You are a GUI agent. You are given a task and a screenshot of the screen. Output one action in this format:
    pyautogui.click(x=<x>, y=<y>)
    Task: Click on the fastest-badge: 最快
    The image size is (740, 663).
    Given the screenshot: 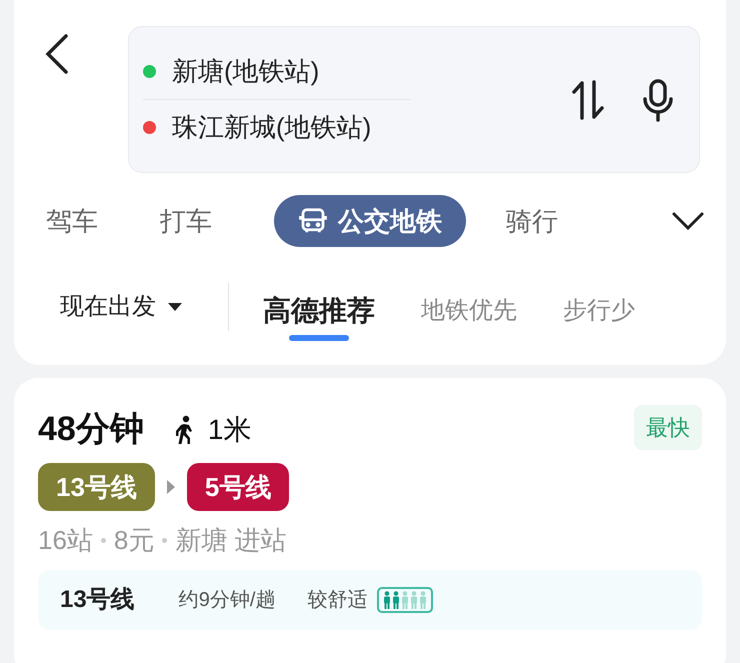 What is the action you would take?
    pyautogui.click(x=668, y=427)
    